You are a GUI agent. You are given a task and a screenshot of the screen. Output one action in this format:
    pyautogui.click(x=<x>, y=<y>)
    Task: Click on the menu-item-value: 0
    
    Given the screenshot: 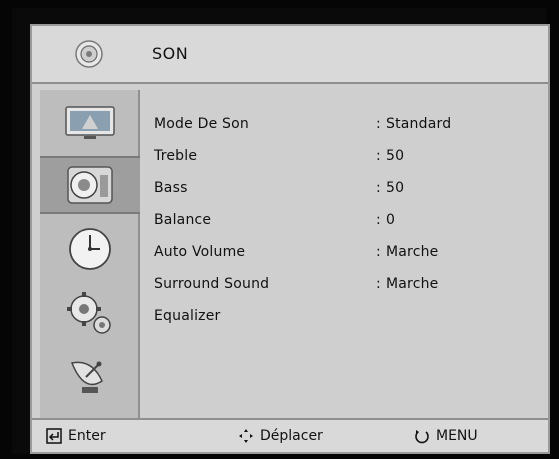 What is the action you would take?
    pyautogui.click(x=391, y=220)
    